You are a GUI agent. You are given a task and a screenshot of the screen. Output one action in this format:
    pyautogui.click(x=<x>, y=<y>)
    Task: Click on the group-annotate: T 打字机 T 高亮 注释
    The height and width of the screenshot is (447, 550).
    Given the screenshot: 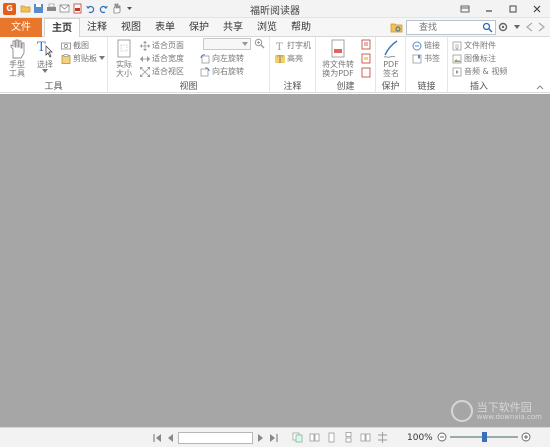 What is the action you would take?
    pyautogui.click(x=293, y=65)
    